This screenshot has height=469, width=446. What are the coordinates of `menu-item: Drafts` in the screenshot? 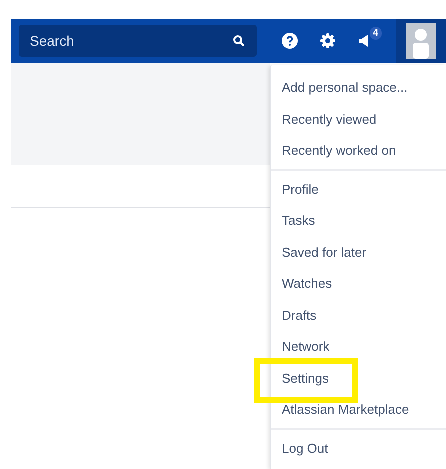 It's located at (299, 315).